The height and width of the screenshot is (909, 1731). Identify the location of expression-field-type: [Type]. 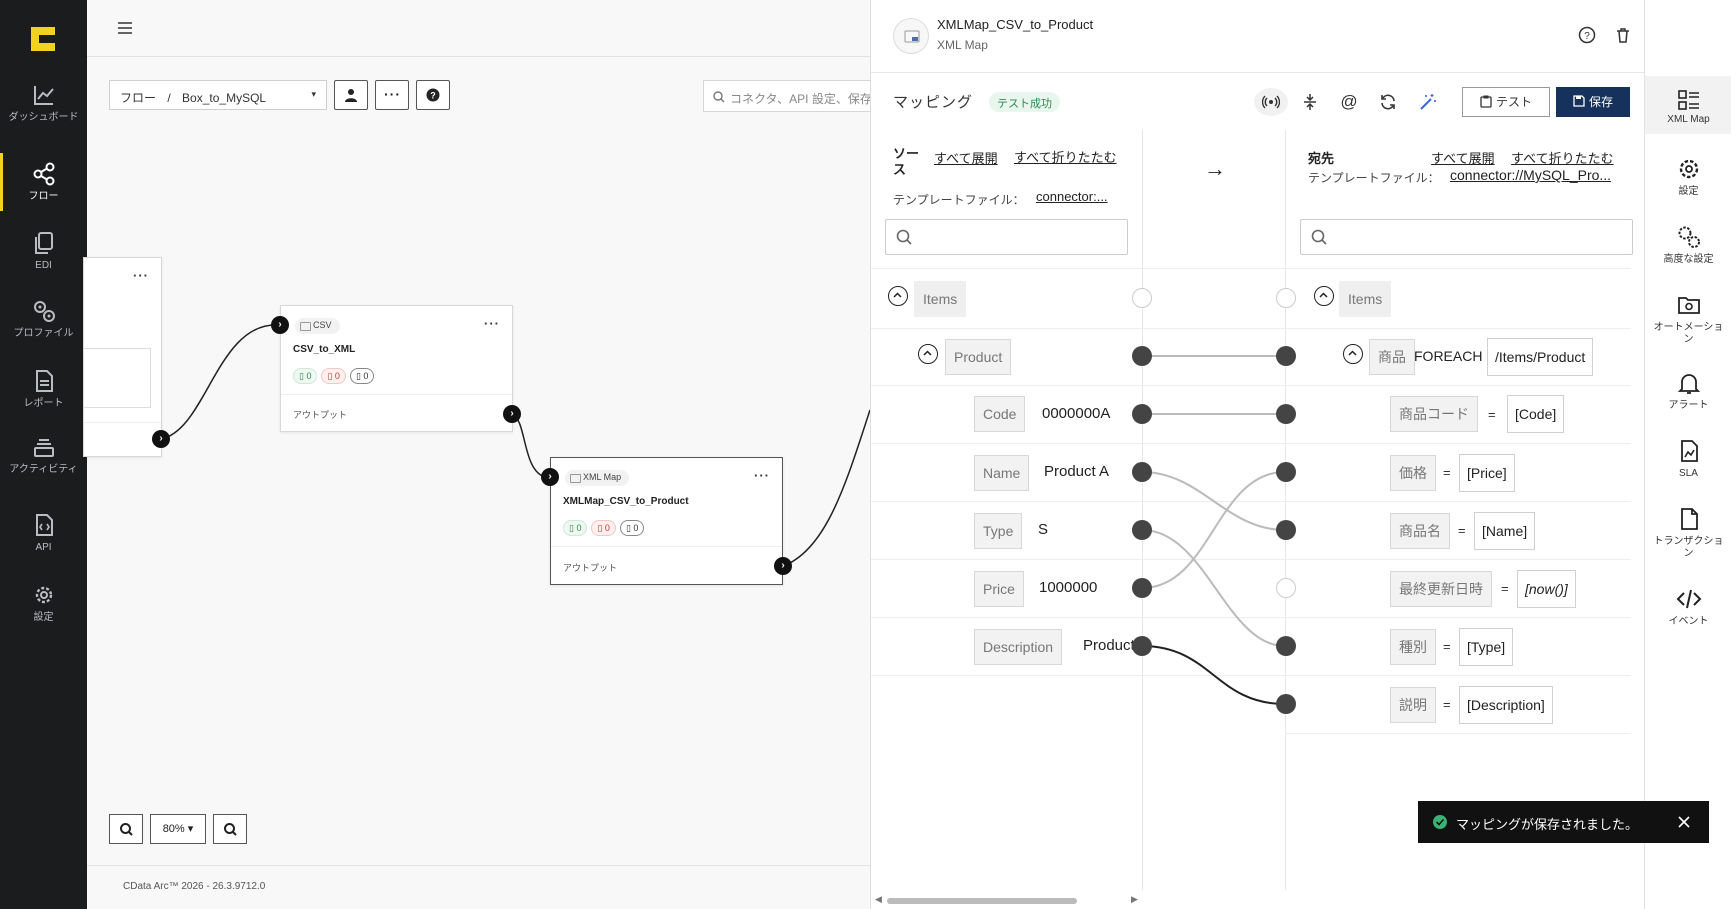
(1486, 647).